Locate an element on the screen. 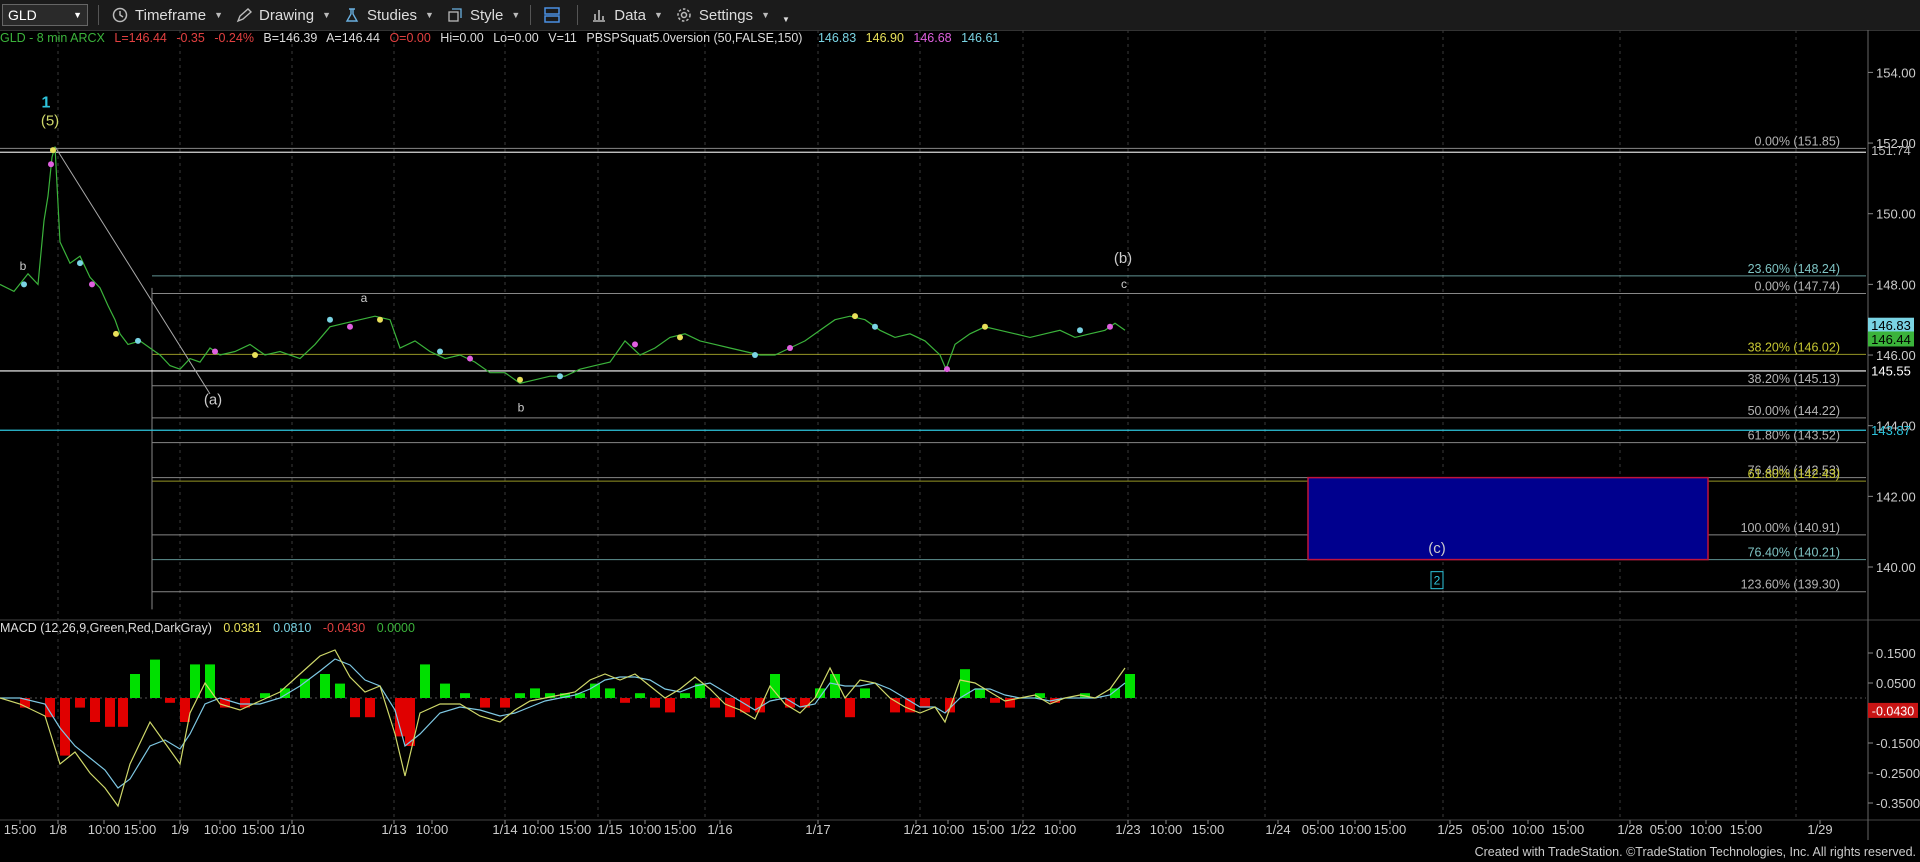 Image resolution: width=1920 pixels, height=862 pixels. wave-label: c is located at coordinates (1124, 284).